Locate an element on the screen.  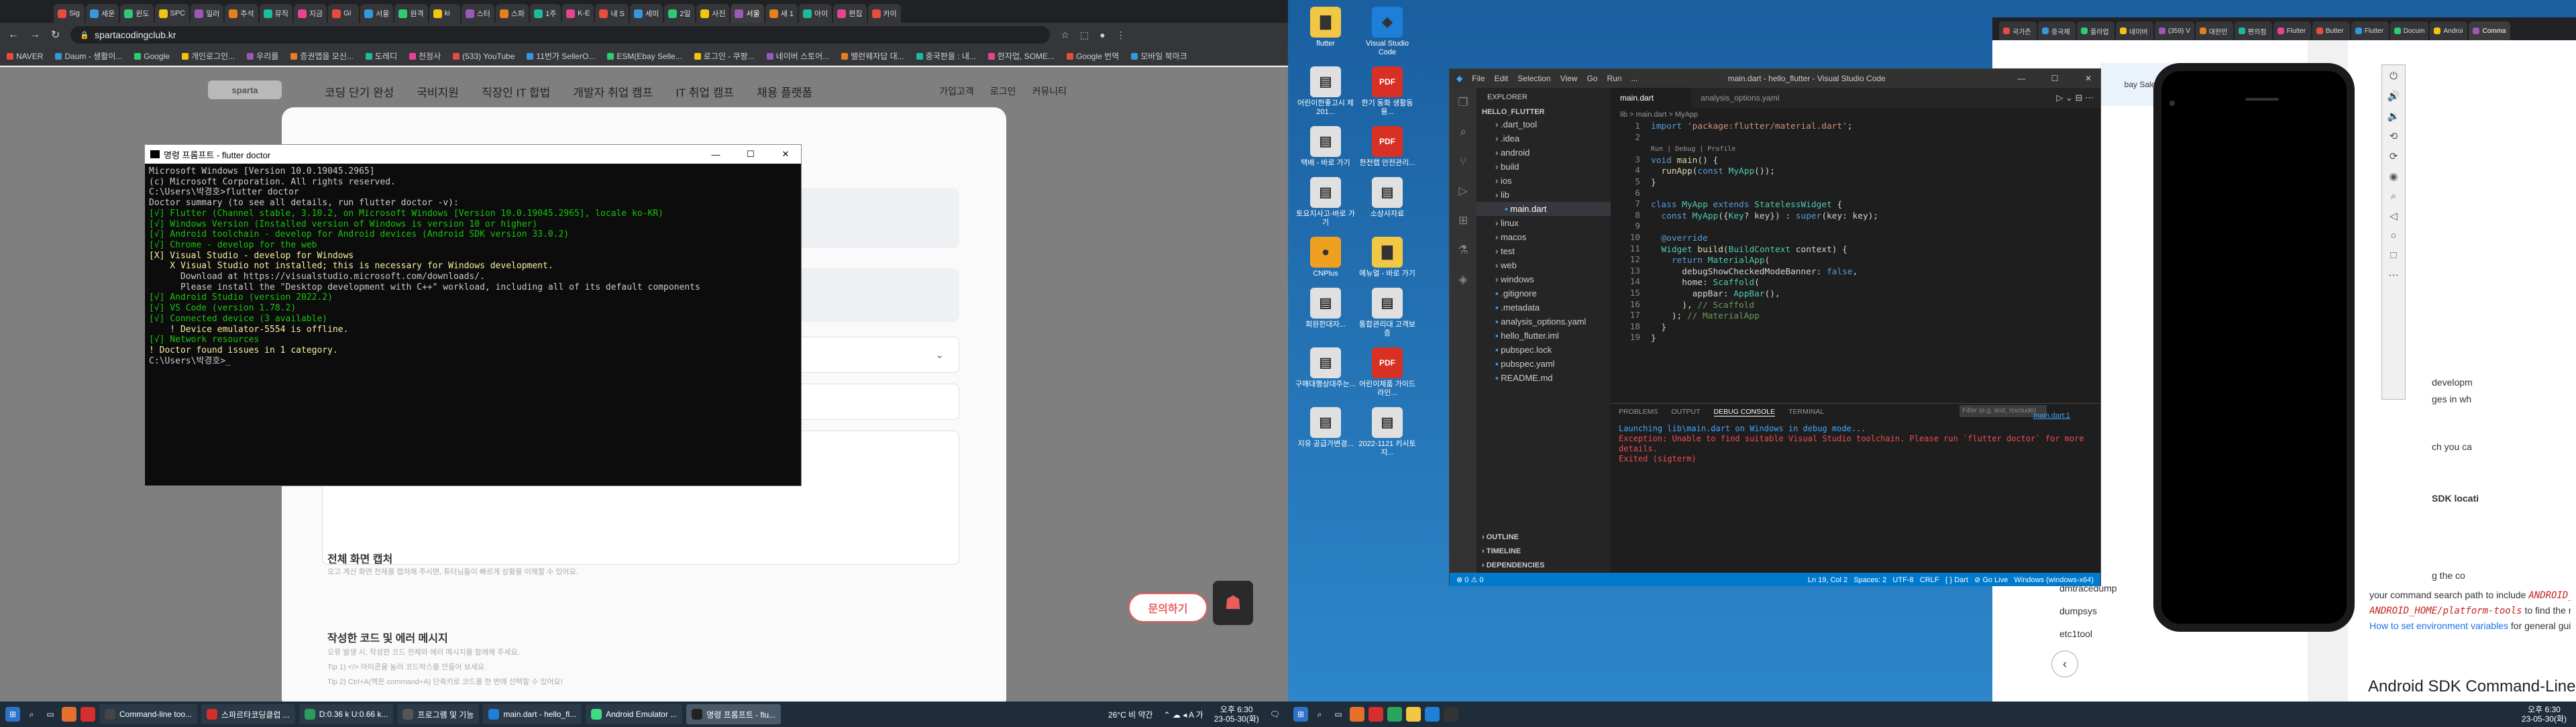
profile-icon: ● is located at coordinates (1102, 35).